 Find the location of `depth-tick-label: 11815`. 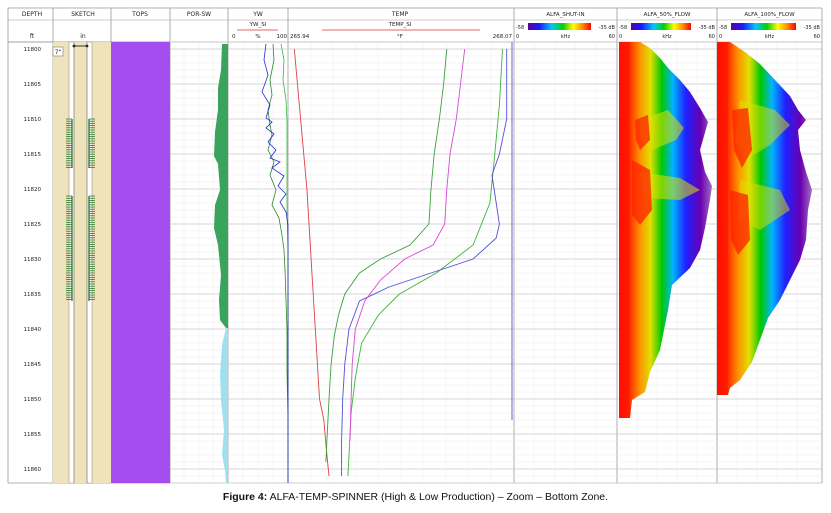

depth-tick-label: 11815 is located at coordinates (33, 155).